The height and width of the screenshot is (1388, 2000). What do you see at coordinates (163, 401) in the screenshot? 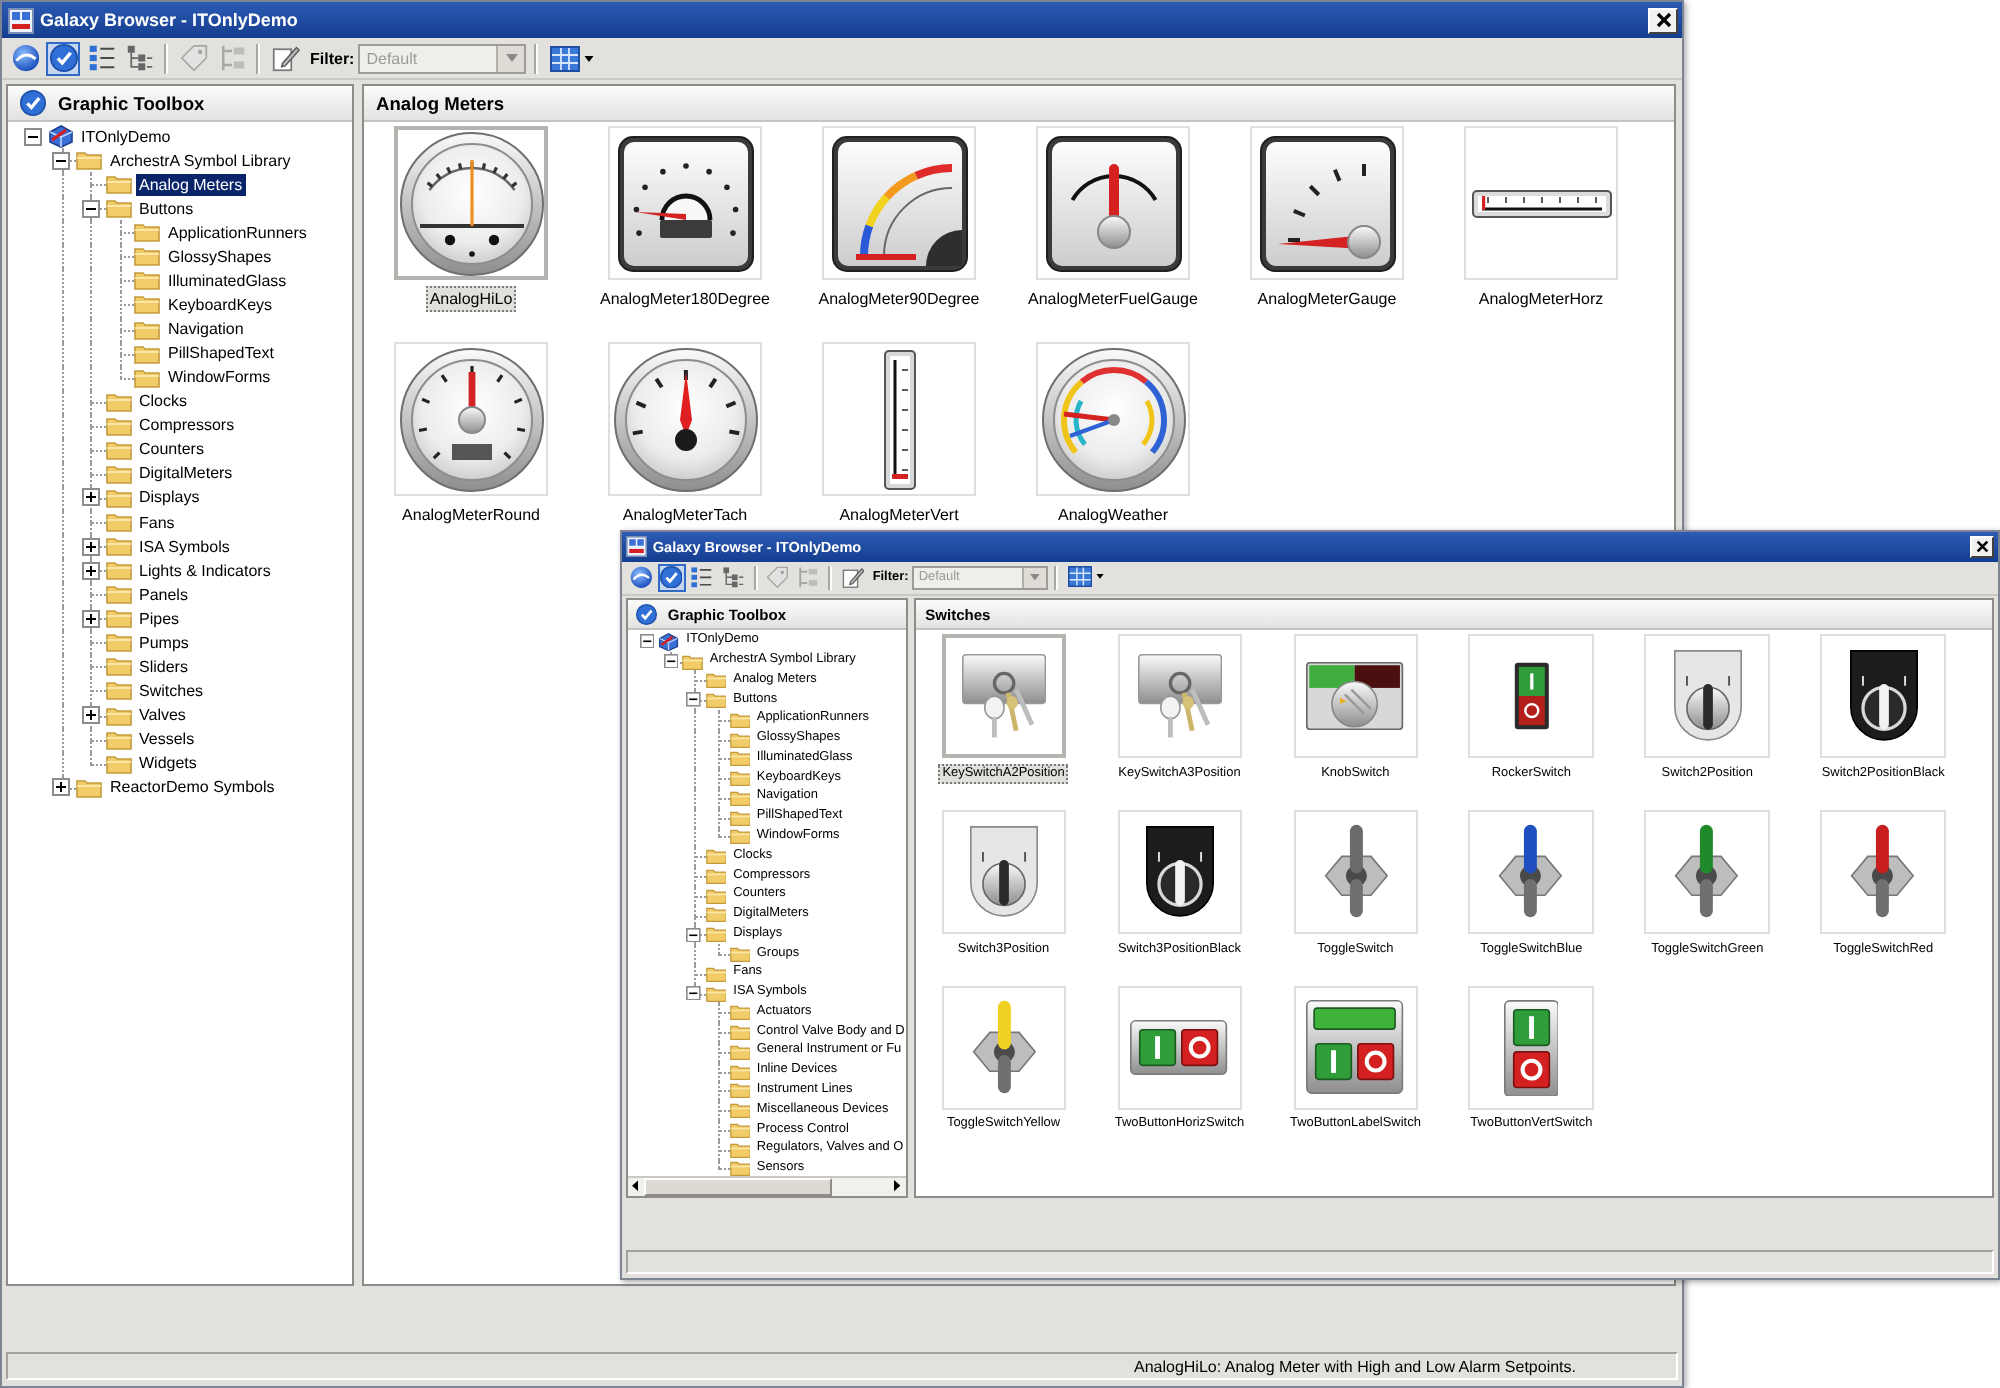
I see `tree-item: Clocks` at bounding box center [163, 401].